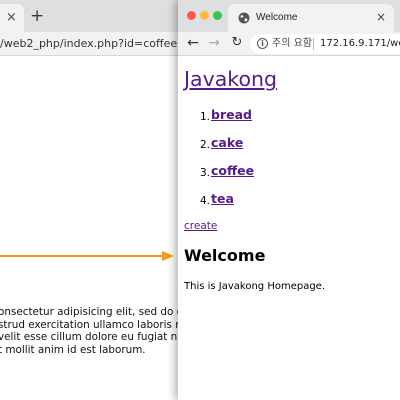 This screenshot has width=400, height=400. Describe the element at coordinates (225, 255) in the screenshot. I see `page-heading: Welcome` at that location.